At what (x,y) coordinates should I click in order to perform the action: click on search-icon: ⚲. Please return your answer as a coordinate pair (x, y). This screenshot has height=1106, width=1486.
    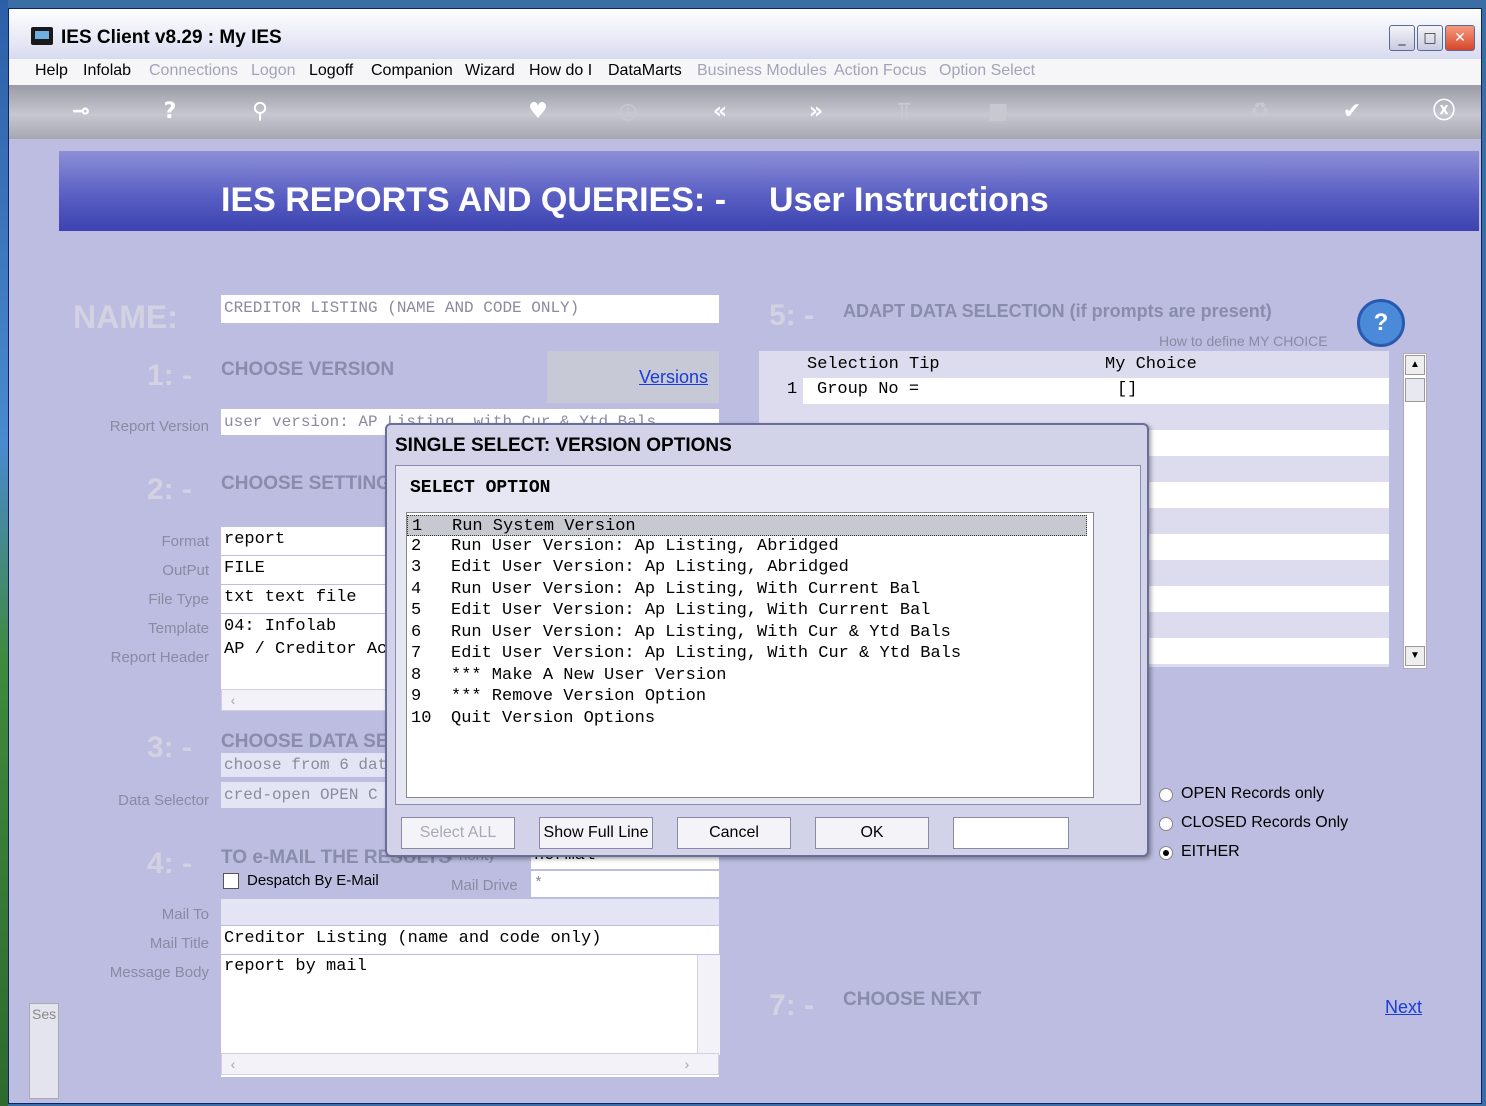
    Looking at the image, I should click on (260, 112).